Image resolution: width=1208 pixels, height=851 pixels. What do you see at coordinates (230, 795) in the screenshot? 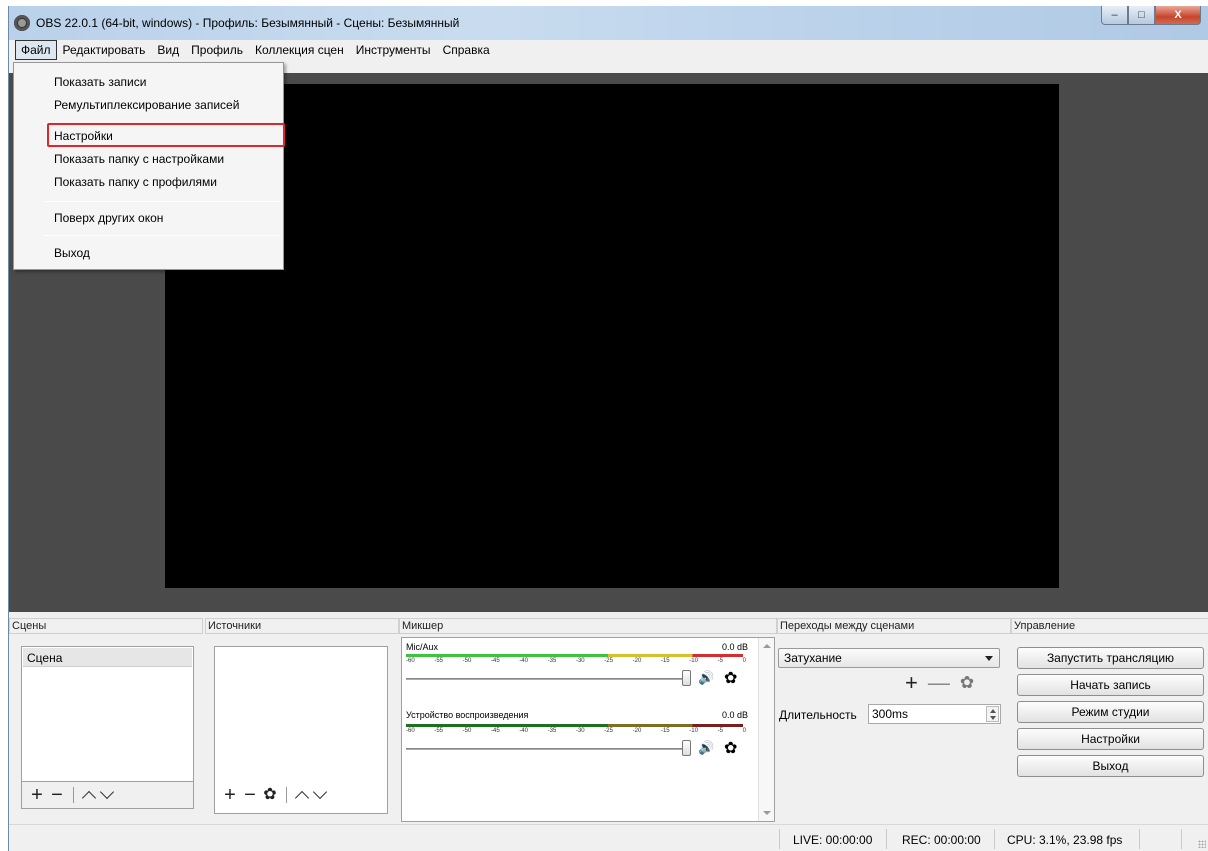
I see `add-source-icon: +` at bounding box center [230, 795].